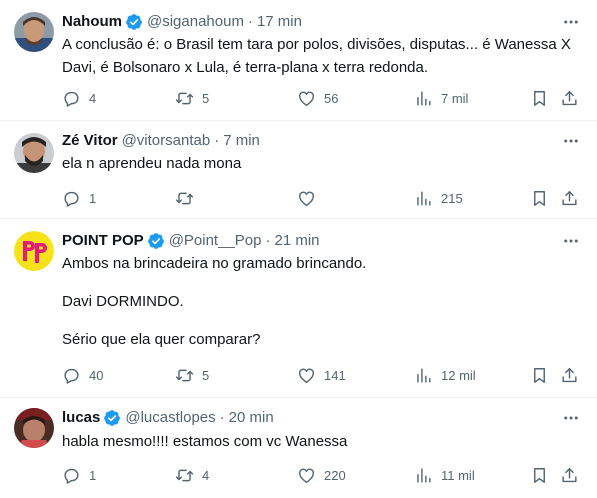 The height and width of the screenshot is (498, 597). Describe the element at coordinates (441, 98) in the screenshot. I see `views-button: 7 mil` at that location.